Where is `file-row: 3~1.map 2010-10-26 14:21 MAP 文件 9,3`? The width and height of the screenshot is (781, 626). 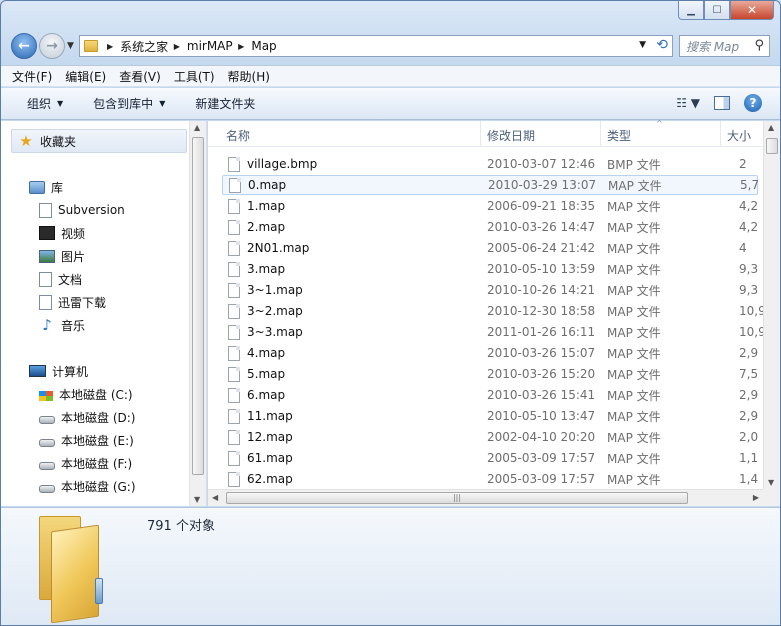 file-row: 3~1.map 2010-10-26 14:21 MAP 文件 9,3 is located at coordinates (490, 290).